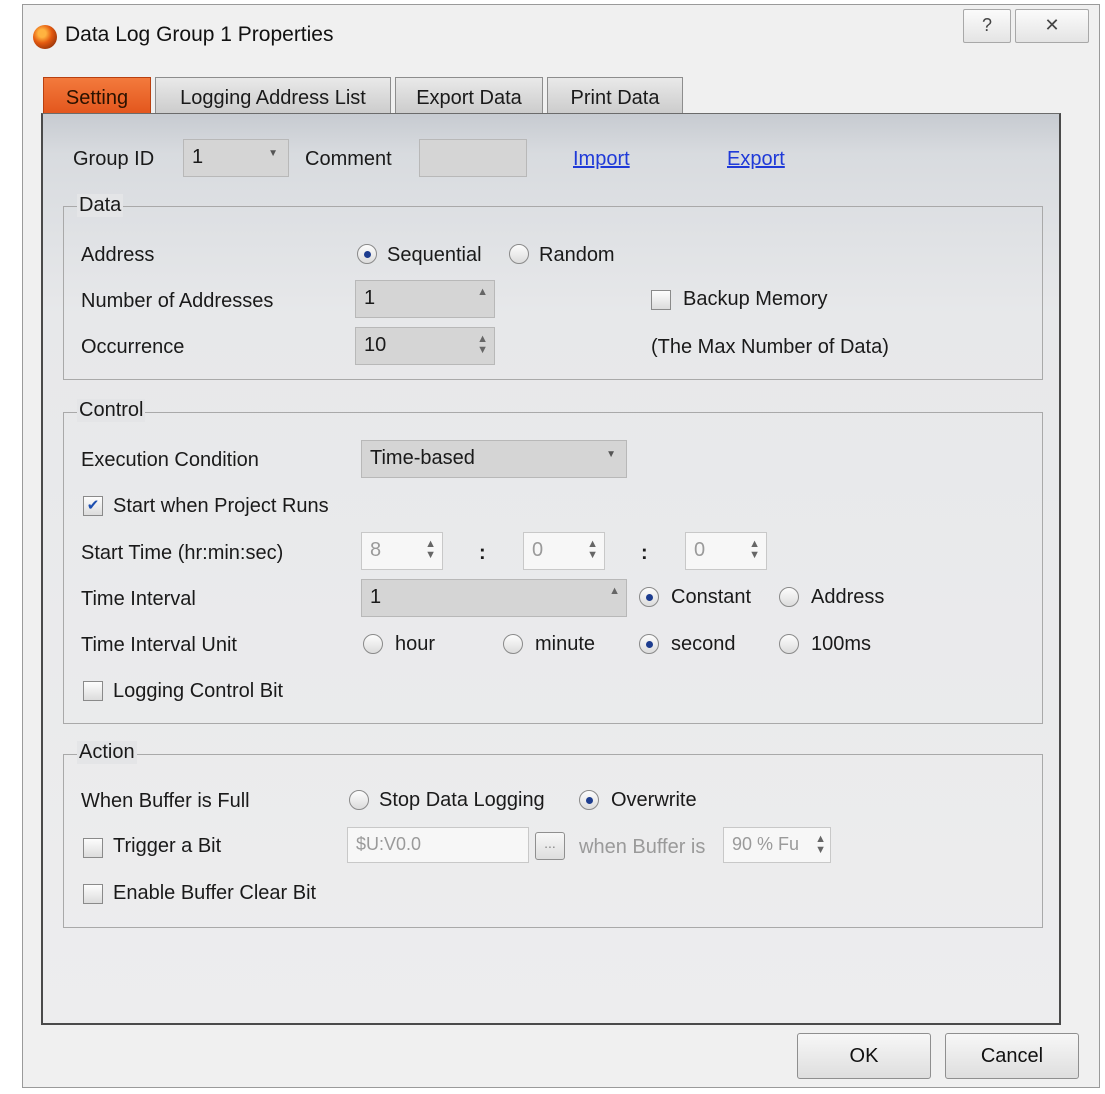 The width and height of the screenshot is (1105, 1094). What do you see at coordinates (402, 551) in the screenshot?
I see `start-hour-spinner: 8 ▲ ▼` at bounding box center [402, 551].